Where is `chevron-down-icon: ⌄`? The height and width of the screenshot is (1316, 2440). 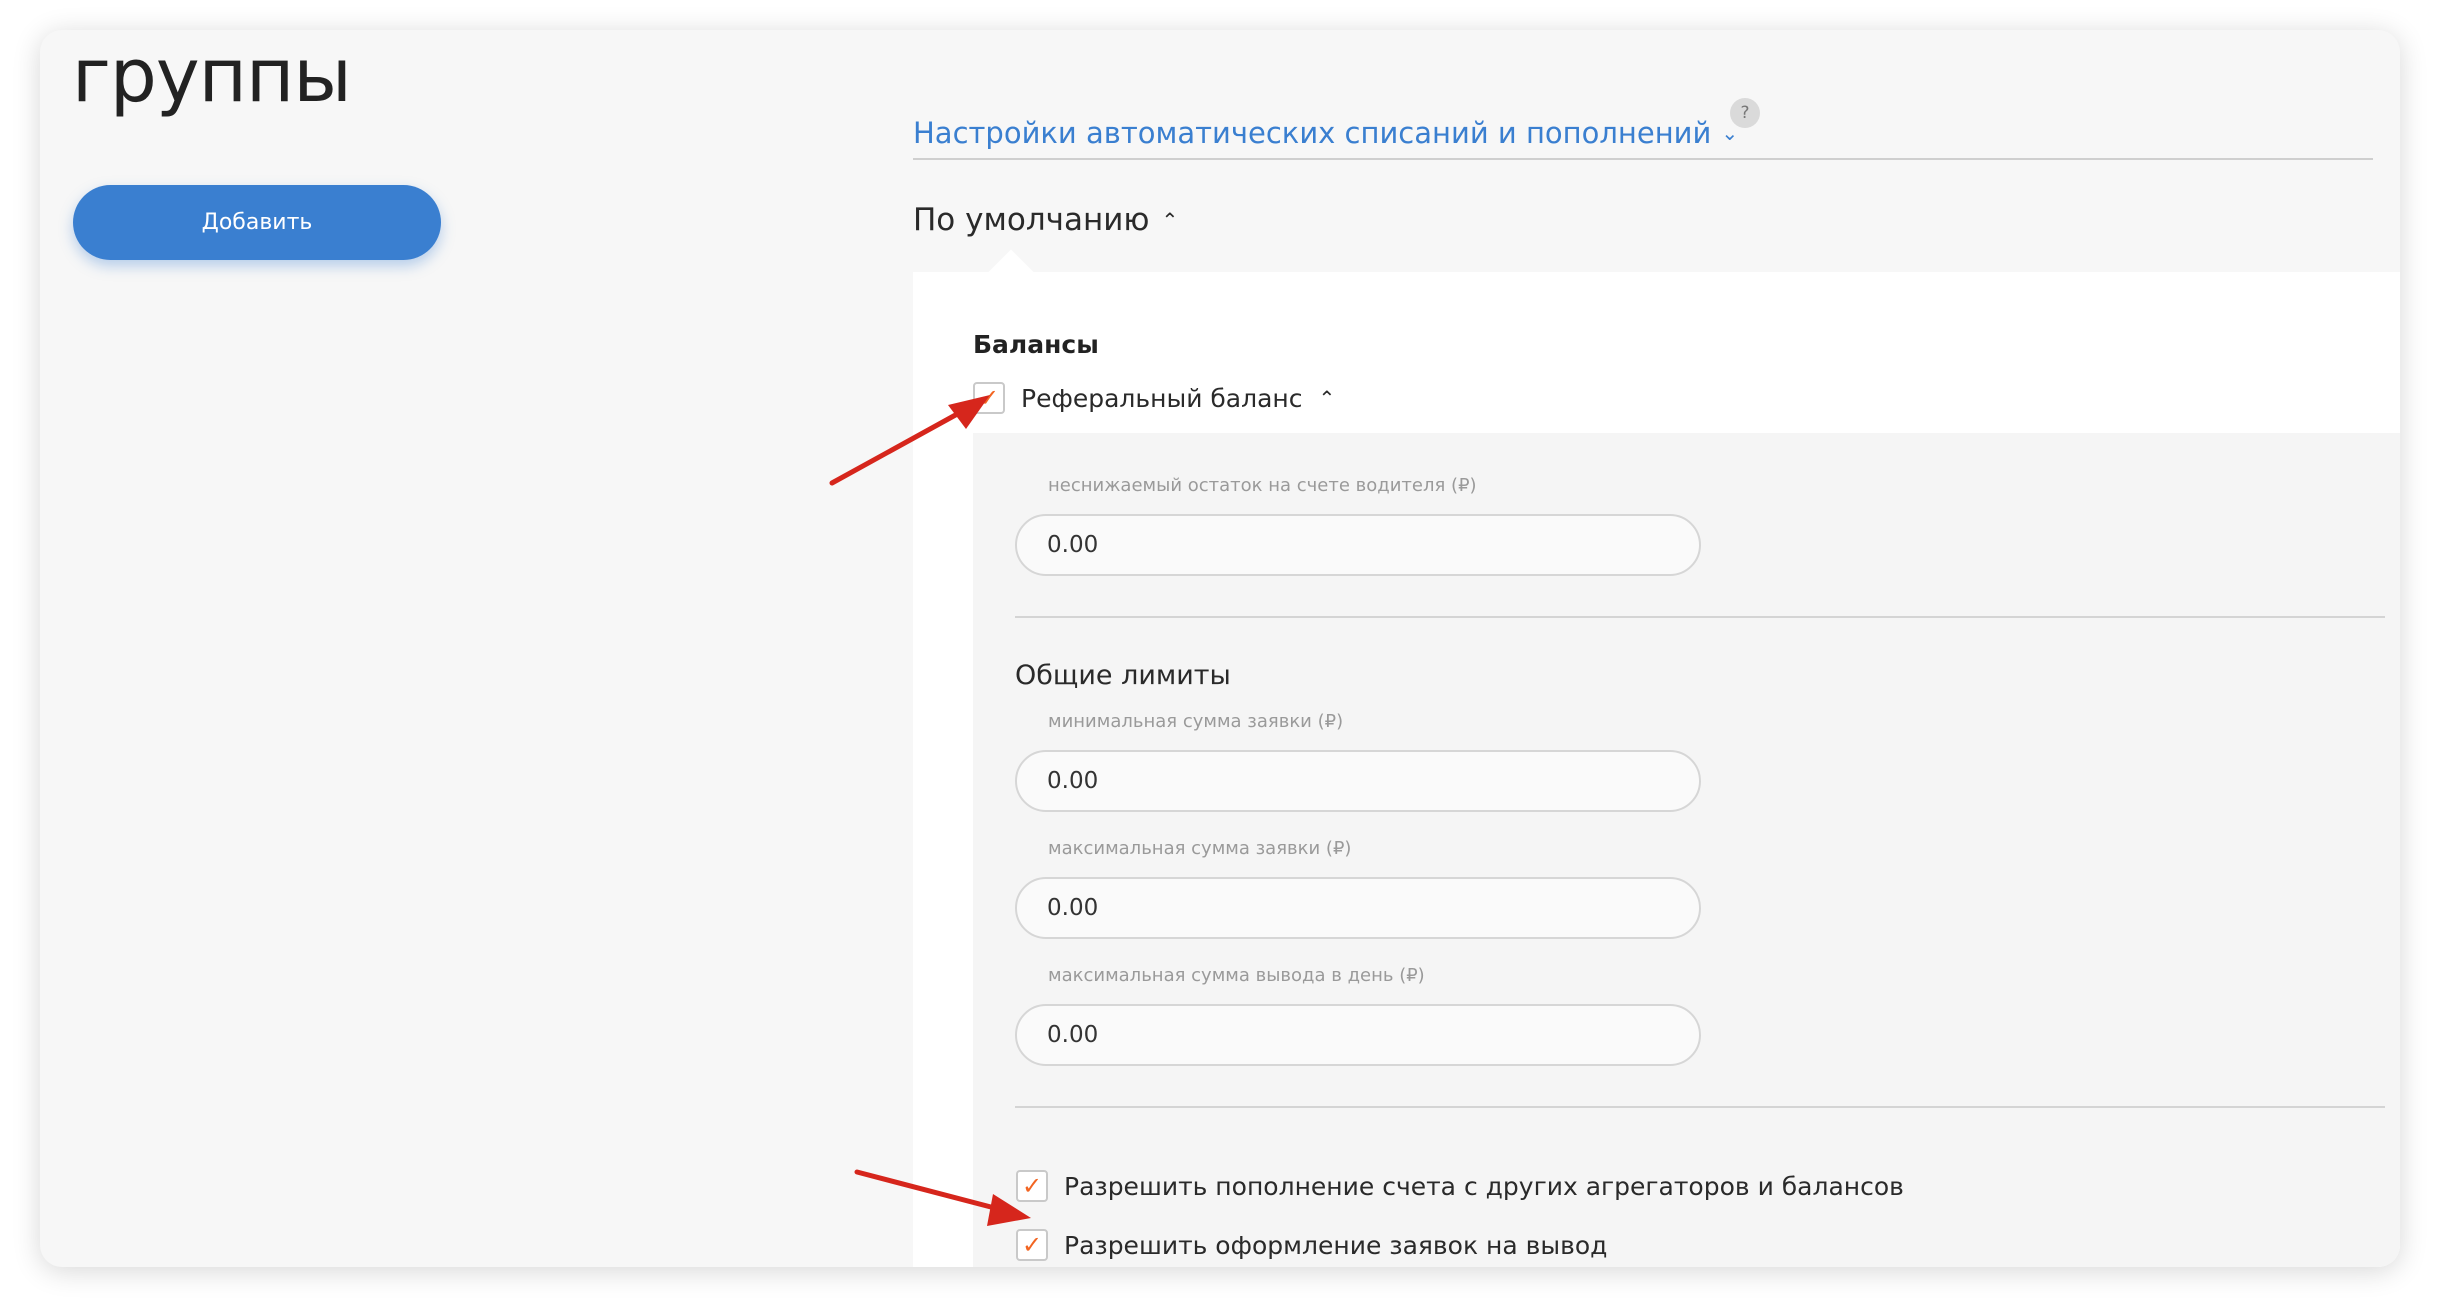
chevron-down-icon: ⌄ is located at coordinates (1730, 133).